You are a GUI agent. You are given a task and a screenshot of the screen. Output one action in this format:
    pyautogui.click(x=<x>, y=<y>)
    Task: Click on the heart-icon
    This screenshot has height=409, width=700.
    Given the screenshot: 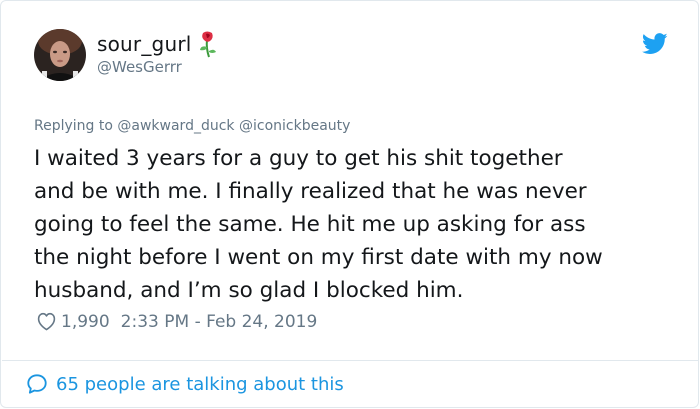 What is the action you would take?
    pyautogui.click(x=46, y=321)
    